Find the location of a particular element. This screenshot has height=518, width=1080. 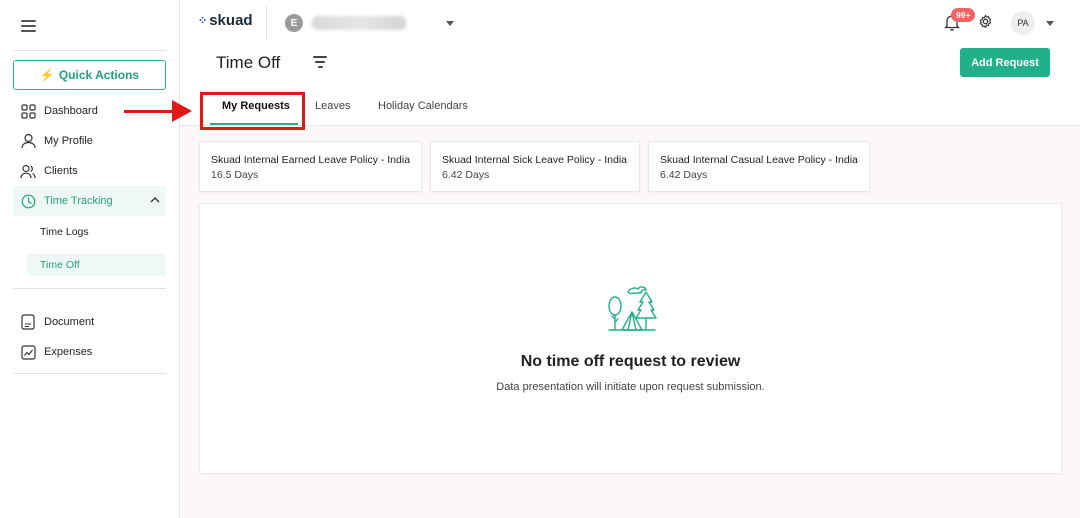

sidebar-subitem-label: Time Logs is located at coordinates (64, 232).